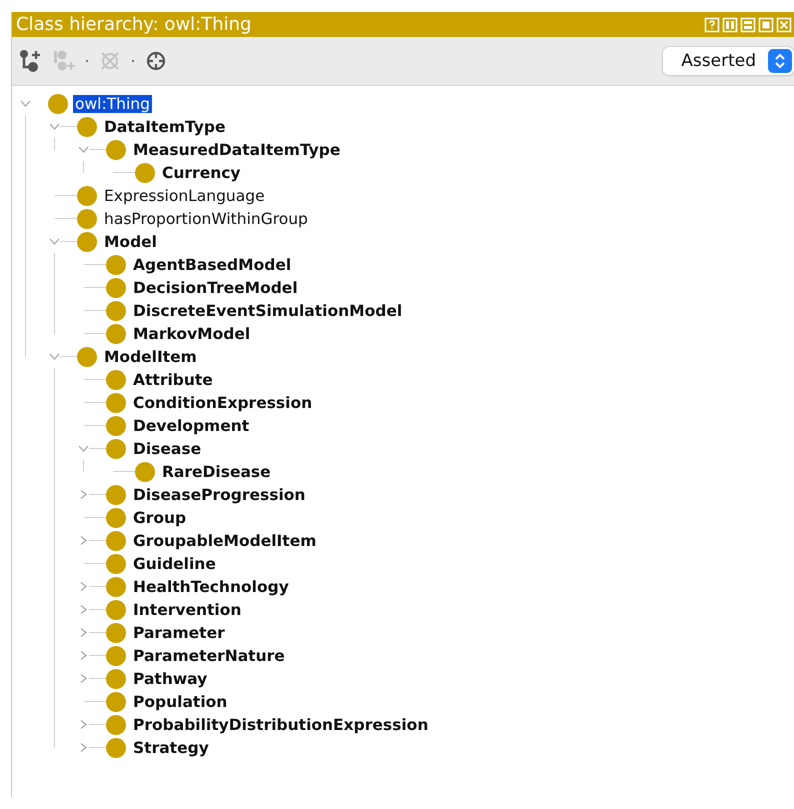  What do you see at coordinates (211, 587) in the screenshot?
I see `tree-item: HealthTechnology` at bounding box center [211, 587].